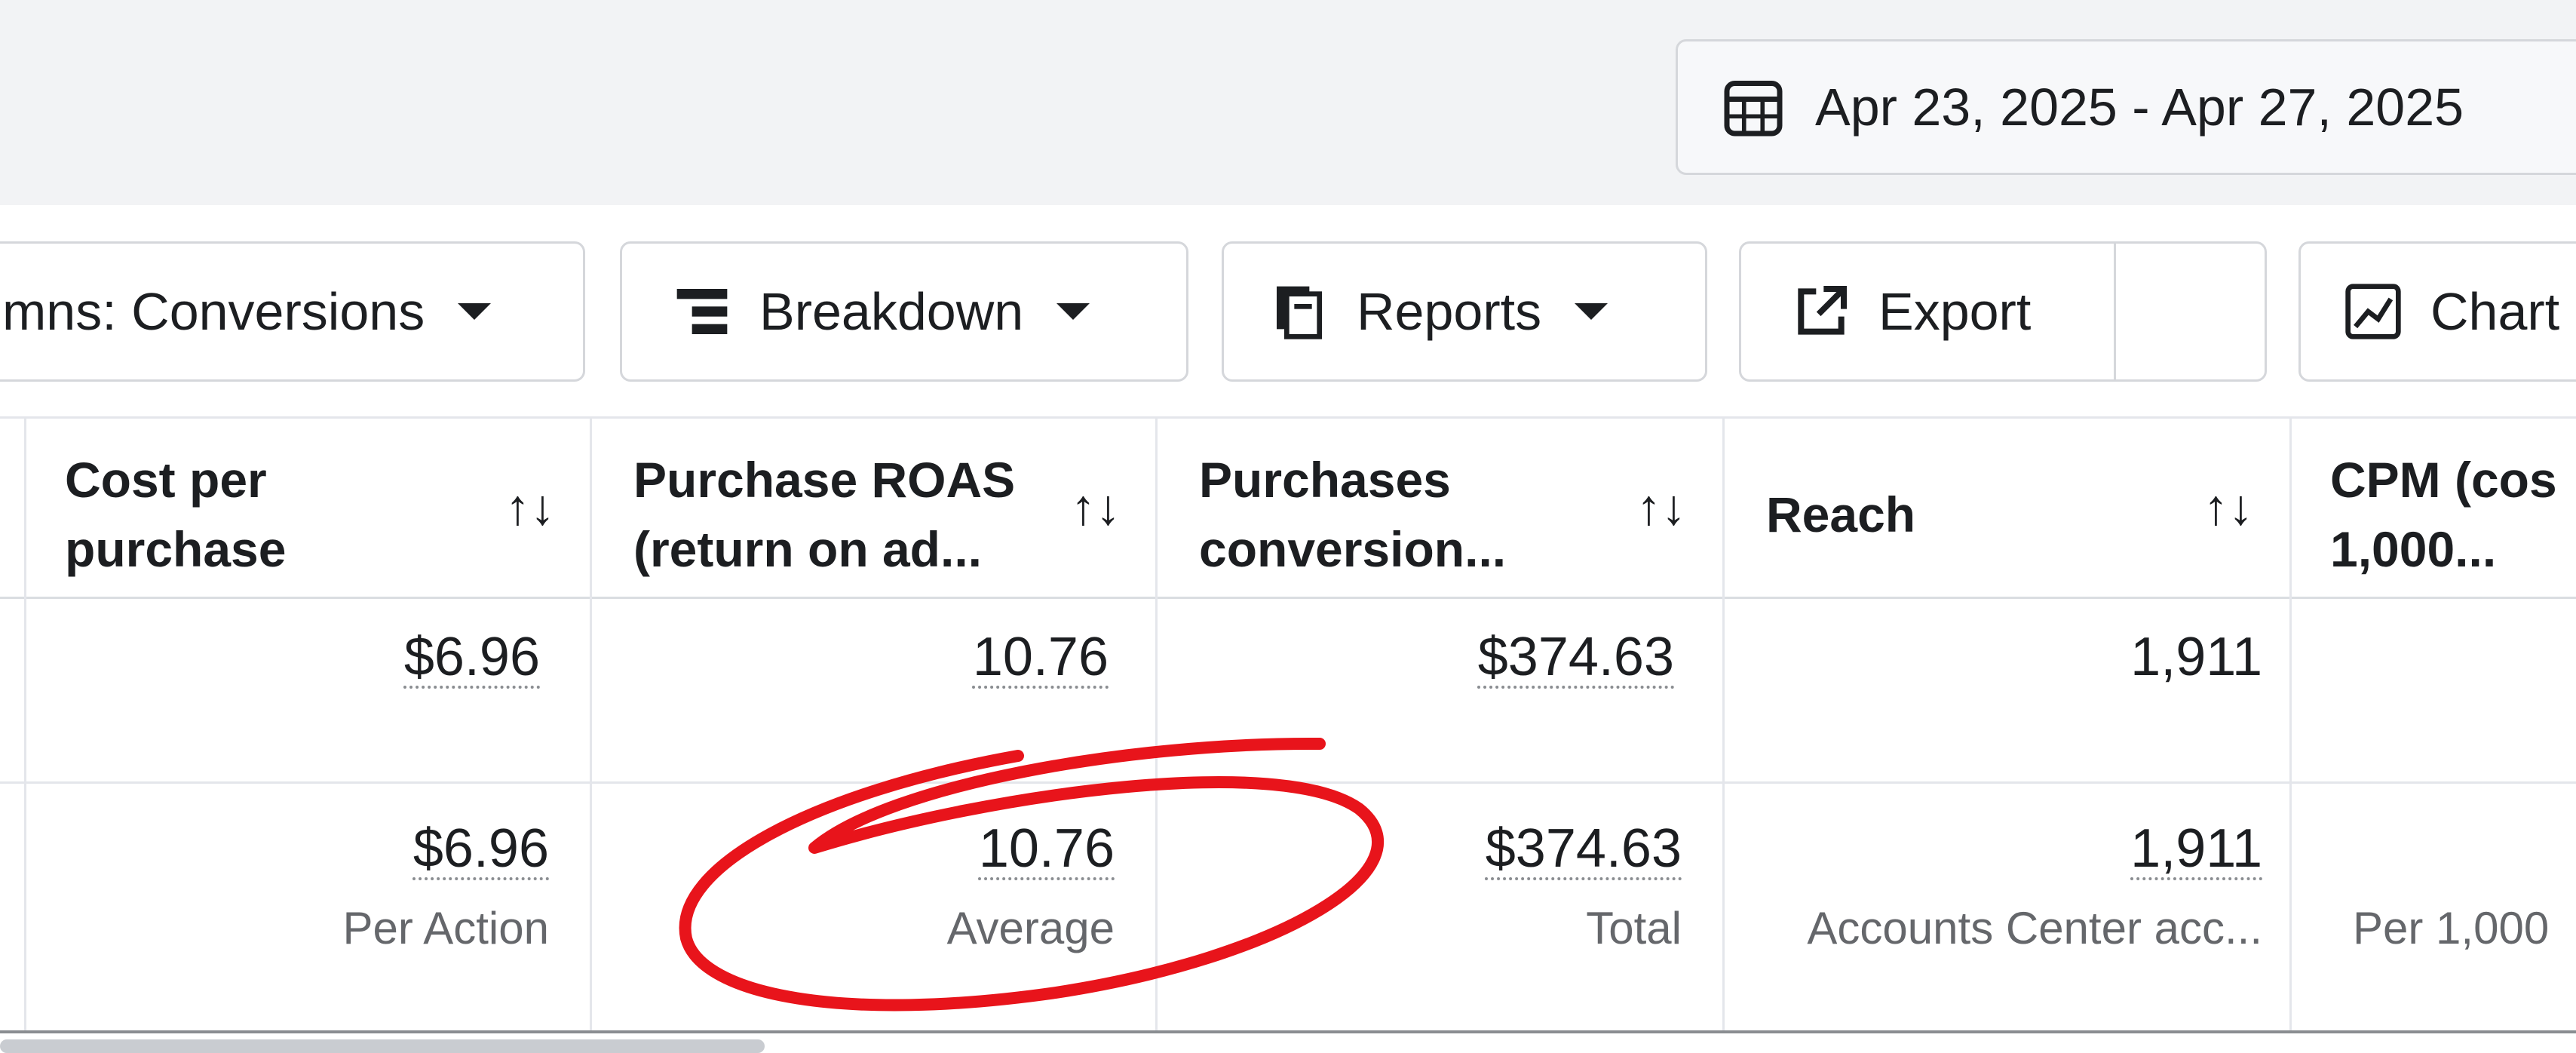 This screenshot has height=1053, width=2576. Describe the element at coordinates (2495, 311) in the screenshot. I see `charts-label: Chart` at that location.